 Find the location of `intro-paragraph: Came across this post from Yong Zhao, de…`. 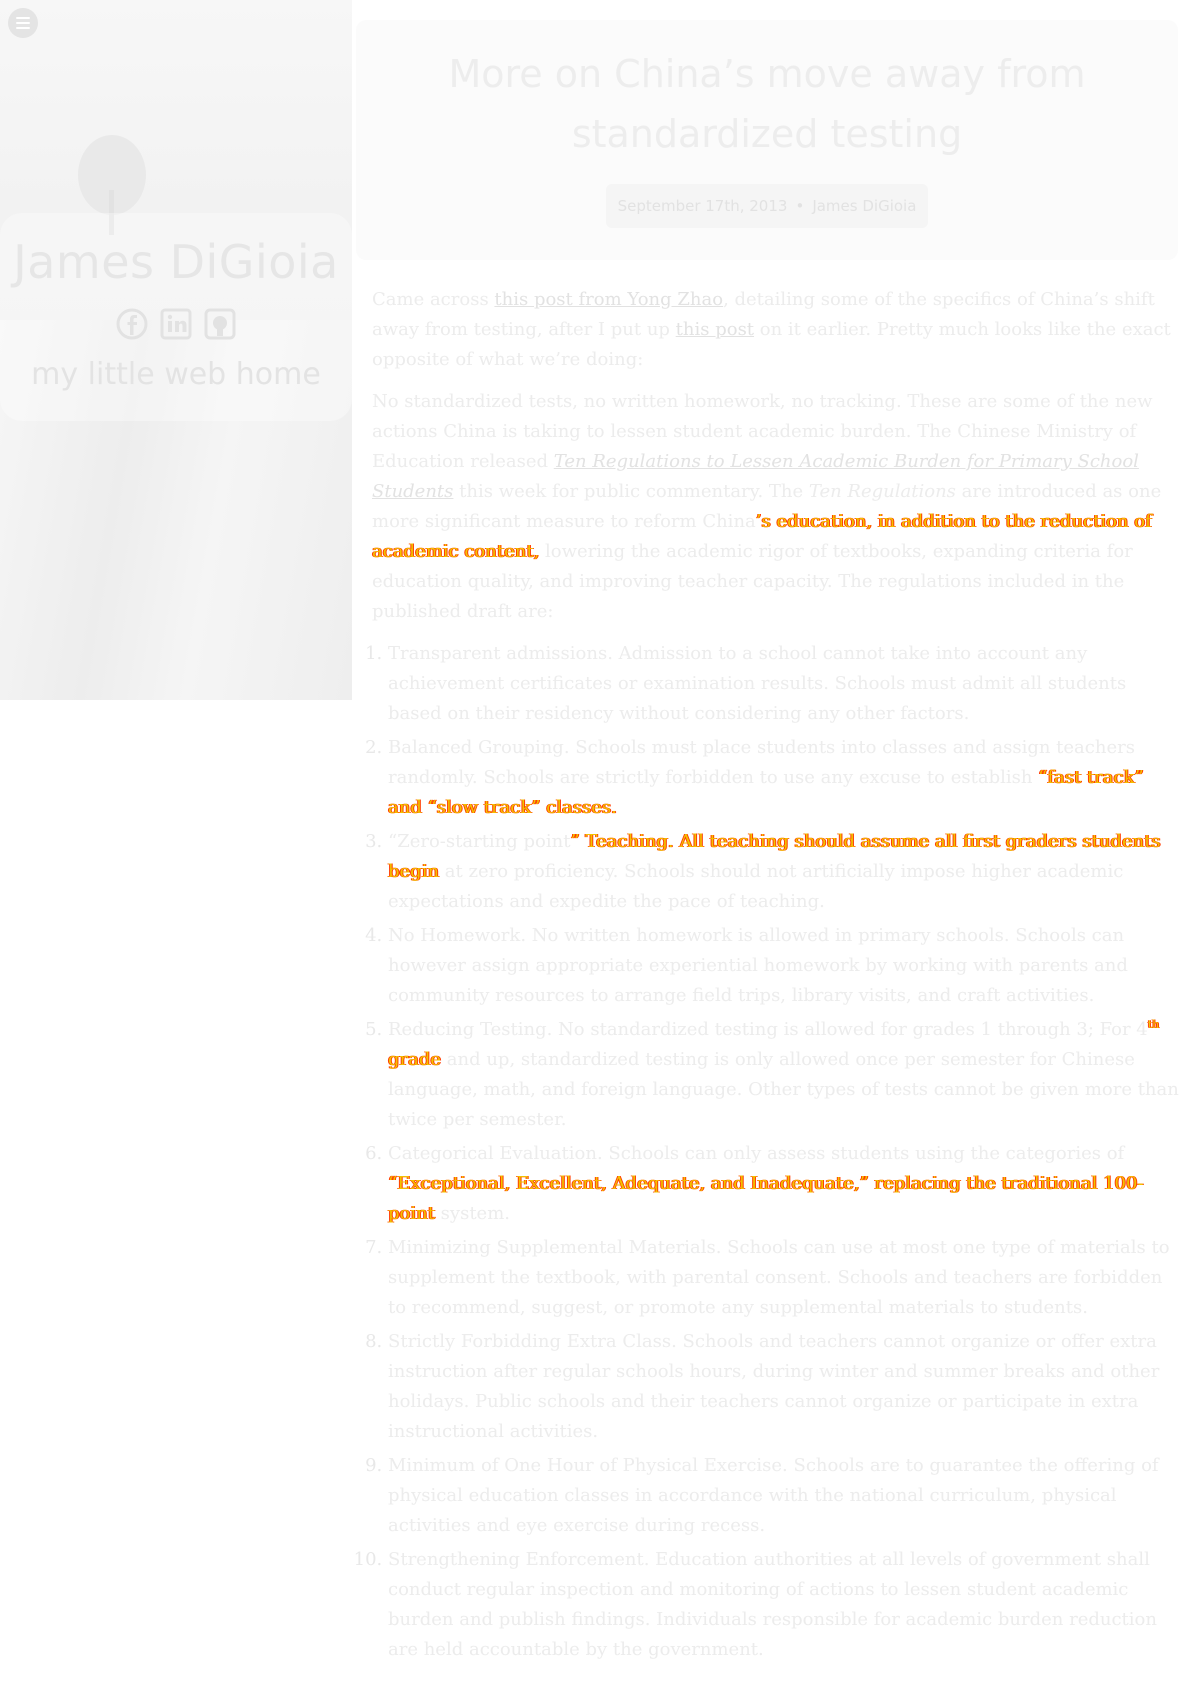

intro-paragraph: Came across this post from Yong Zhao, de… is located at coordinates (771, 329).